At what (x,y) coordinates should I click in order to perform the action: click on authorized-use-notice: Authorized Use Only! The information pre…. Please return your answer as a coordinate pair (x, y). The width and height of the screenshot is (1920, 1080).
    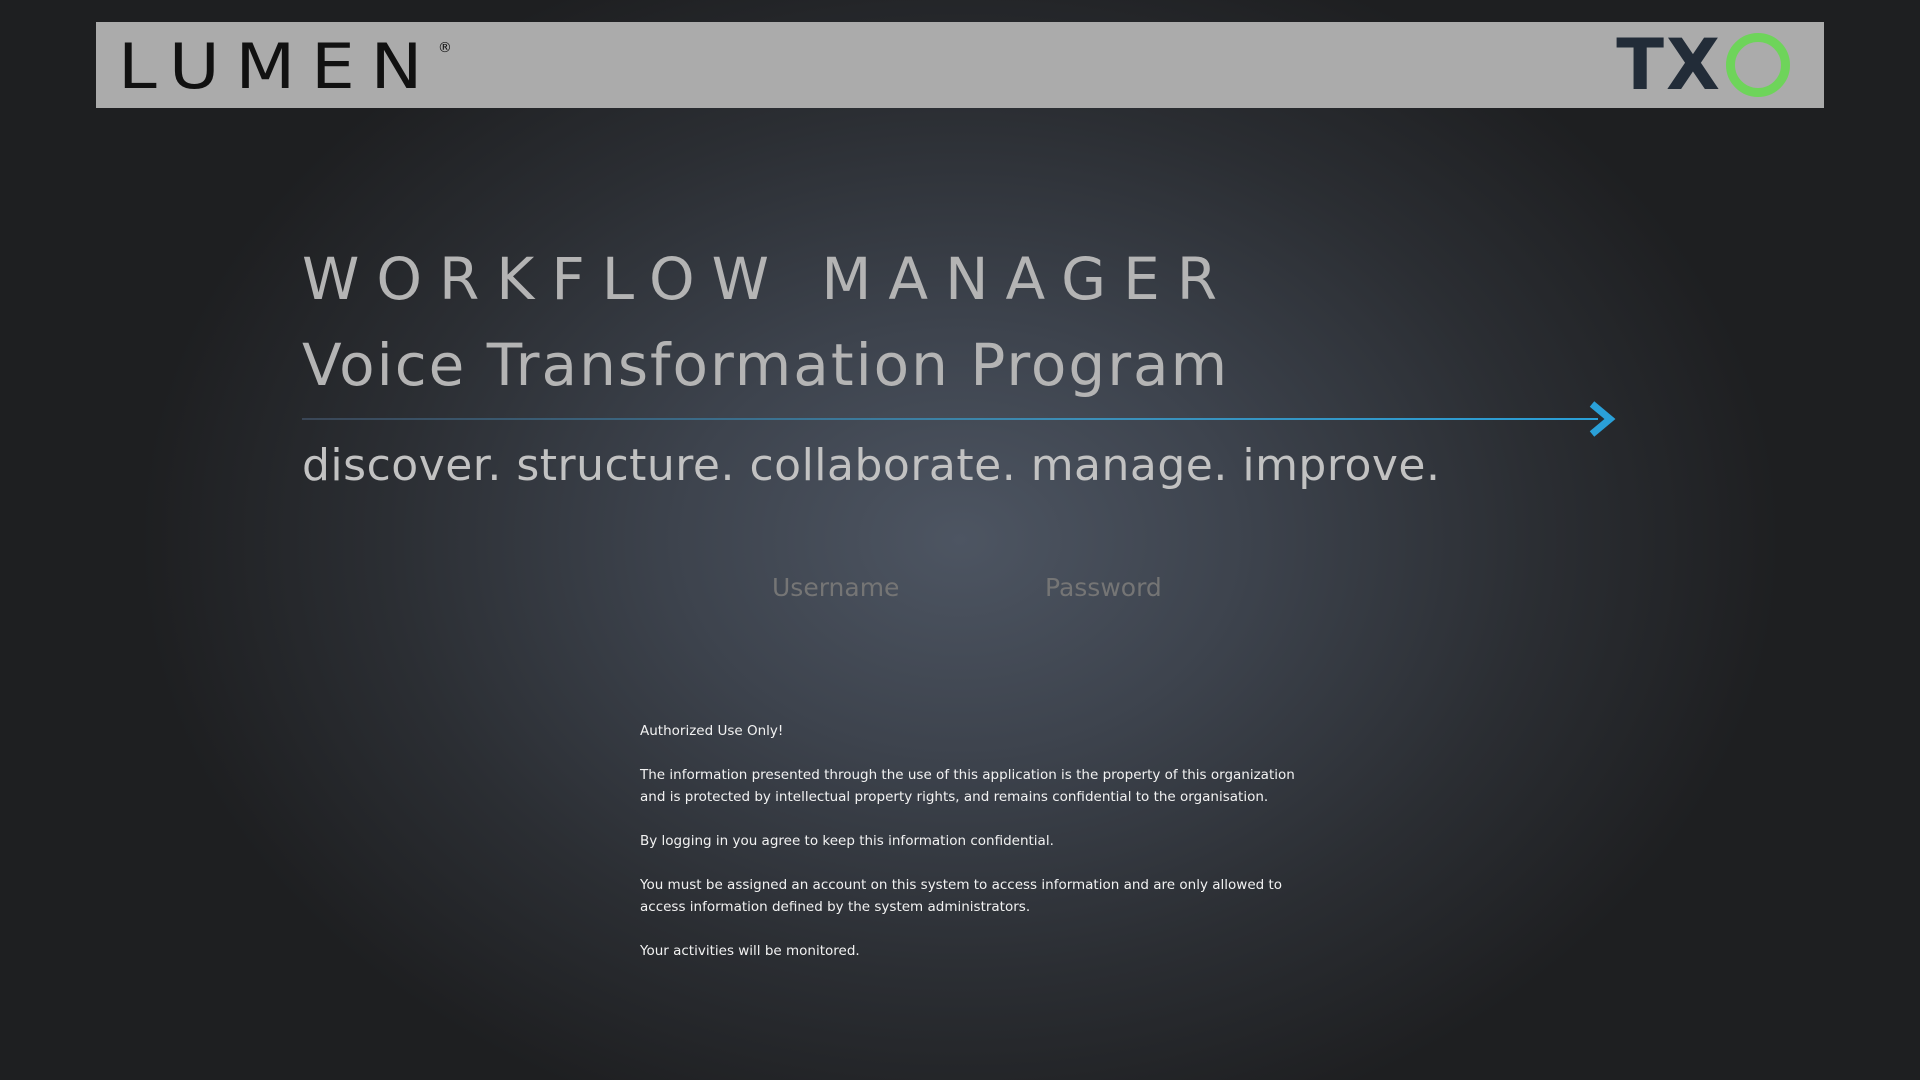
    Looking at the image, I should click on (980, 852).